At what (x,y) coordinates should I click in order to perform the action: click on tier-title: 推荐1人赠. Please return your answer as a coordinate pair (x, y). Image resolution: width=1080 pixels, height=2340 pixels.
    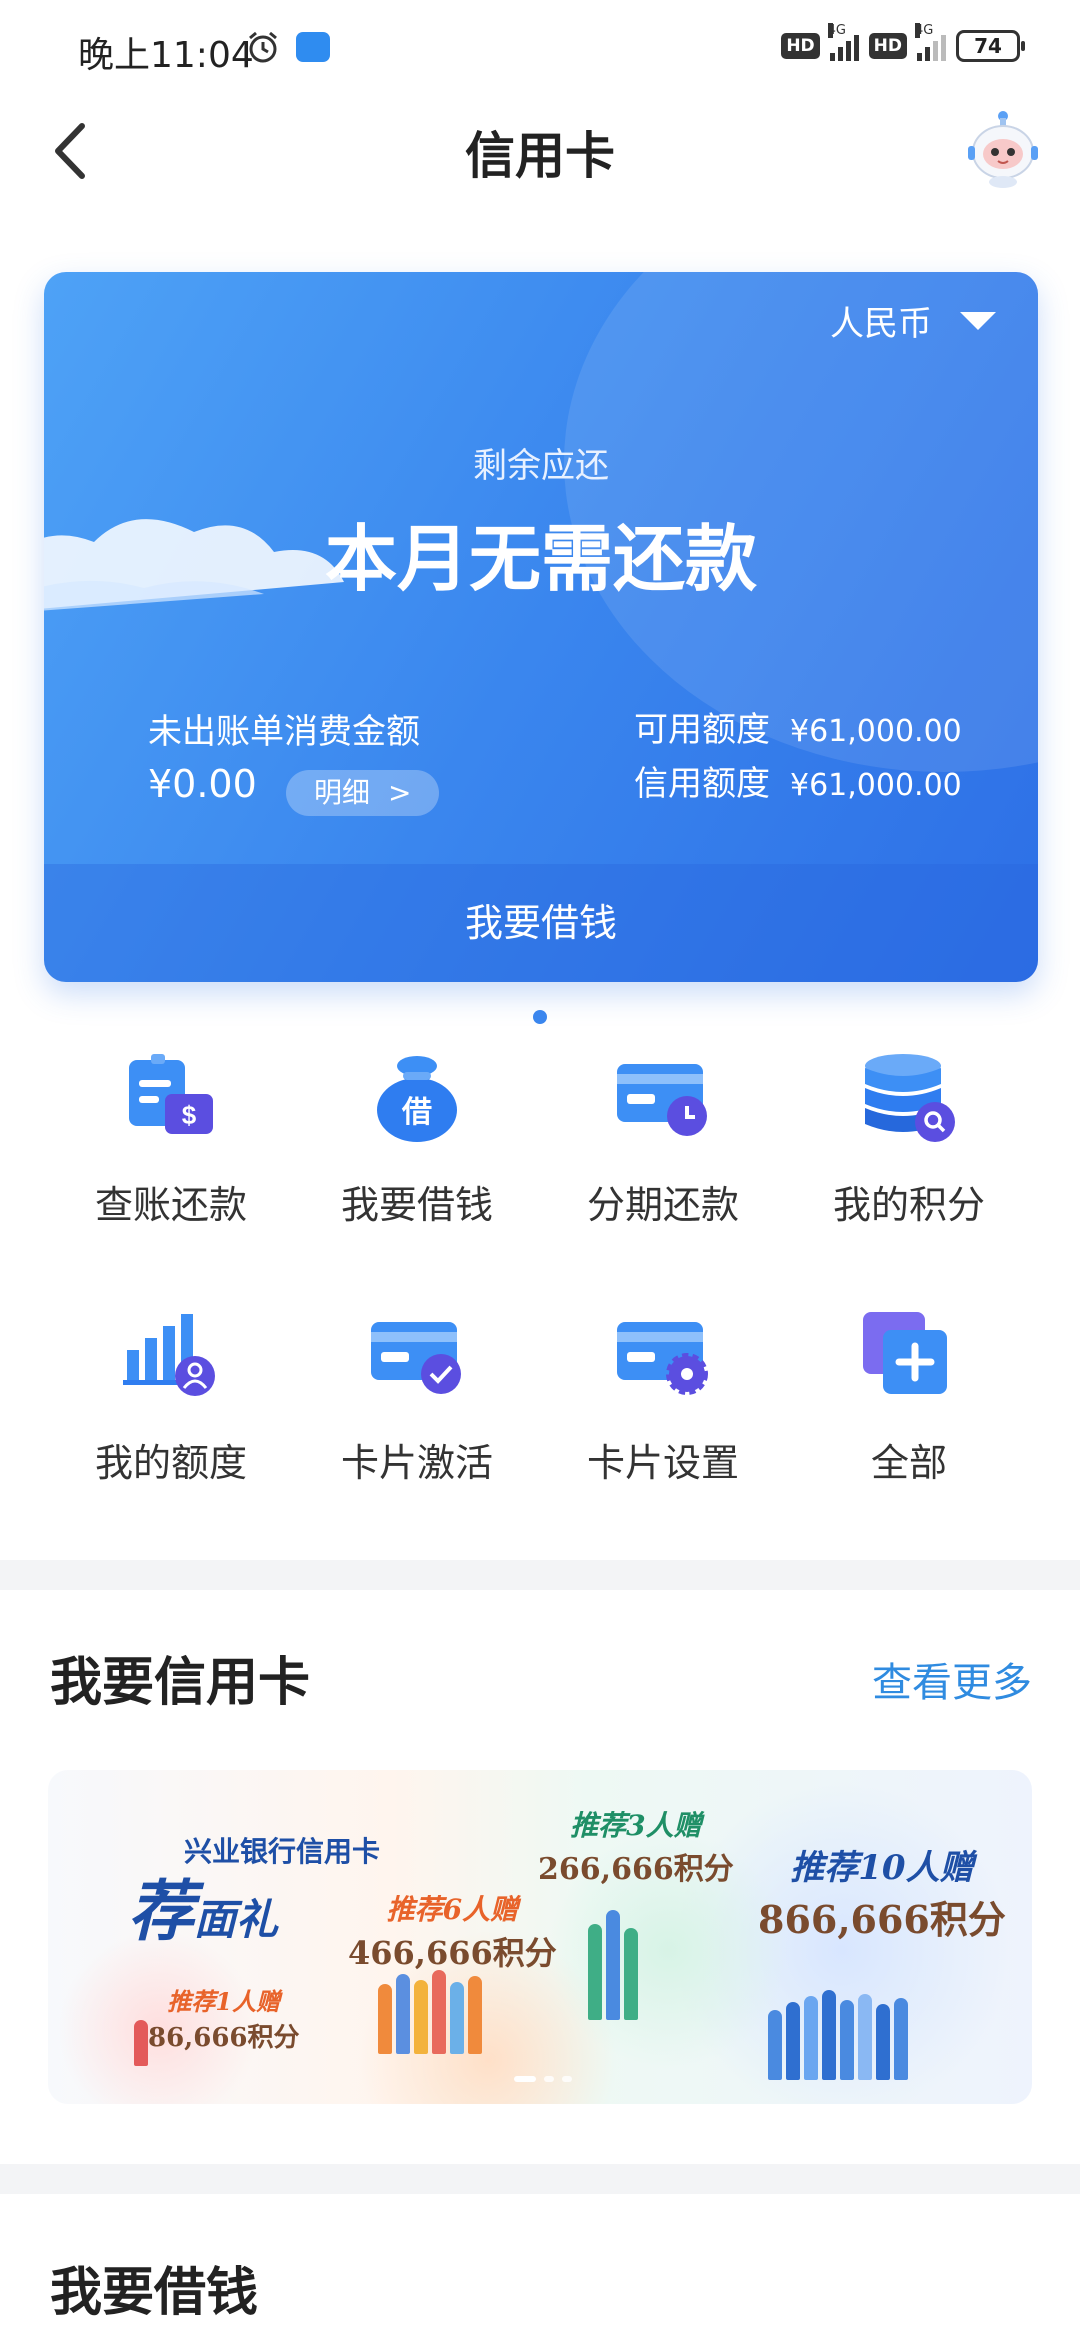
    Looking at the image, I should click on (224, 2001).